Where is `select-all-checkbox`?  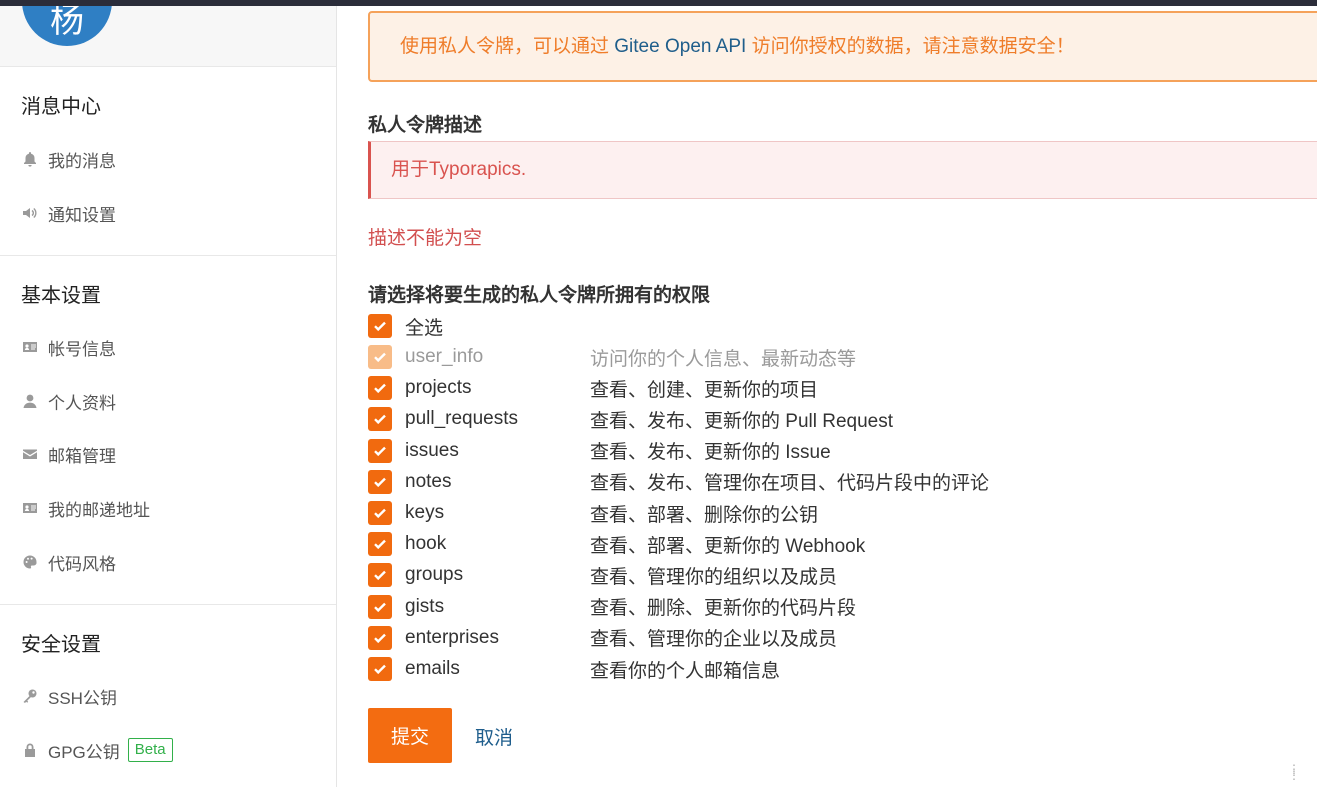 select-all-checkbox is located at coordinates (380, 326).